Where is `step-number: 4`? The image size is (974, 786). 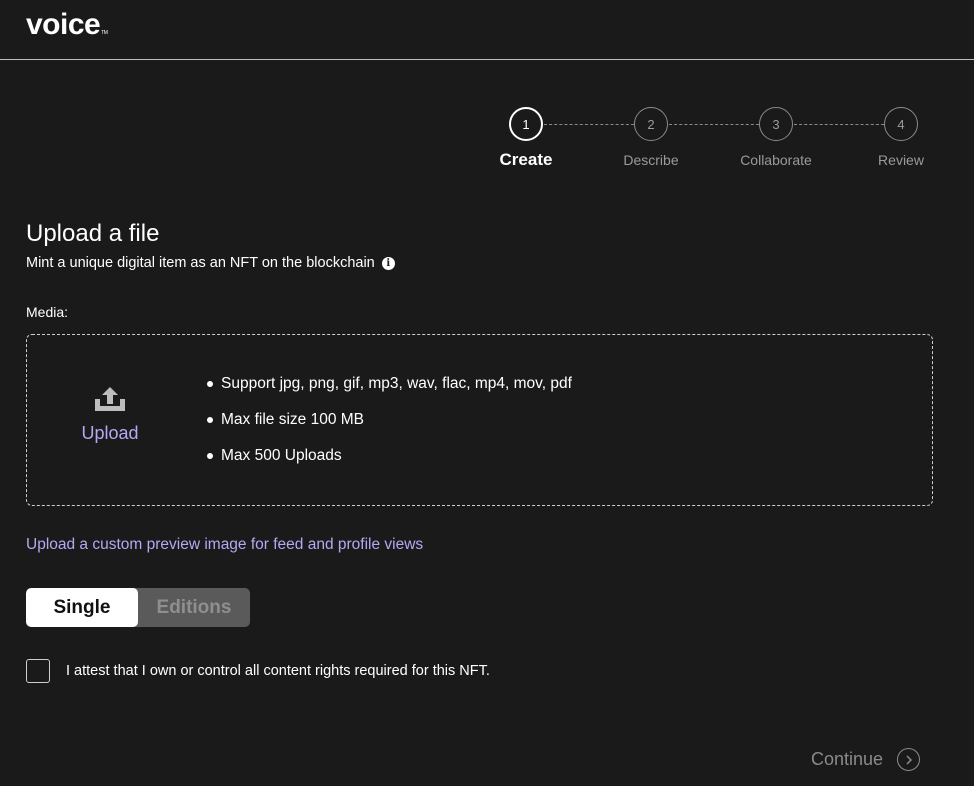
step-number: 4 is located at coordinates (901, 124).